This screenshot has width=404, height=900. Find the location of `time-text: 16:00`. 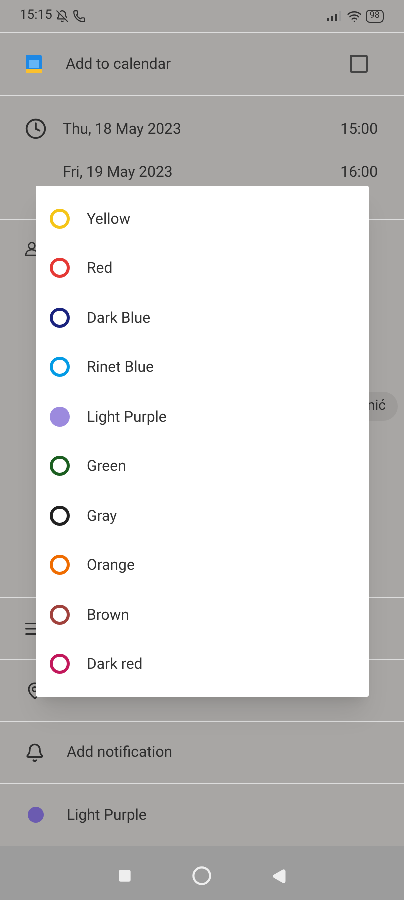

time-text: 16:00 is located at coordinates (359, 171).